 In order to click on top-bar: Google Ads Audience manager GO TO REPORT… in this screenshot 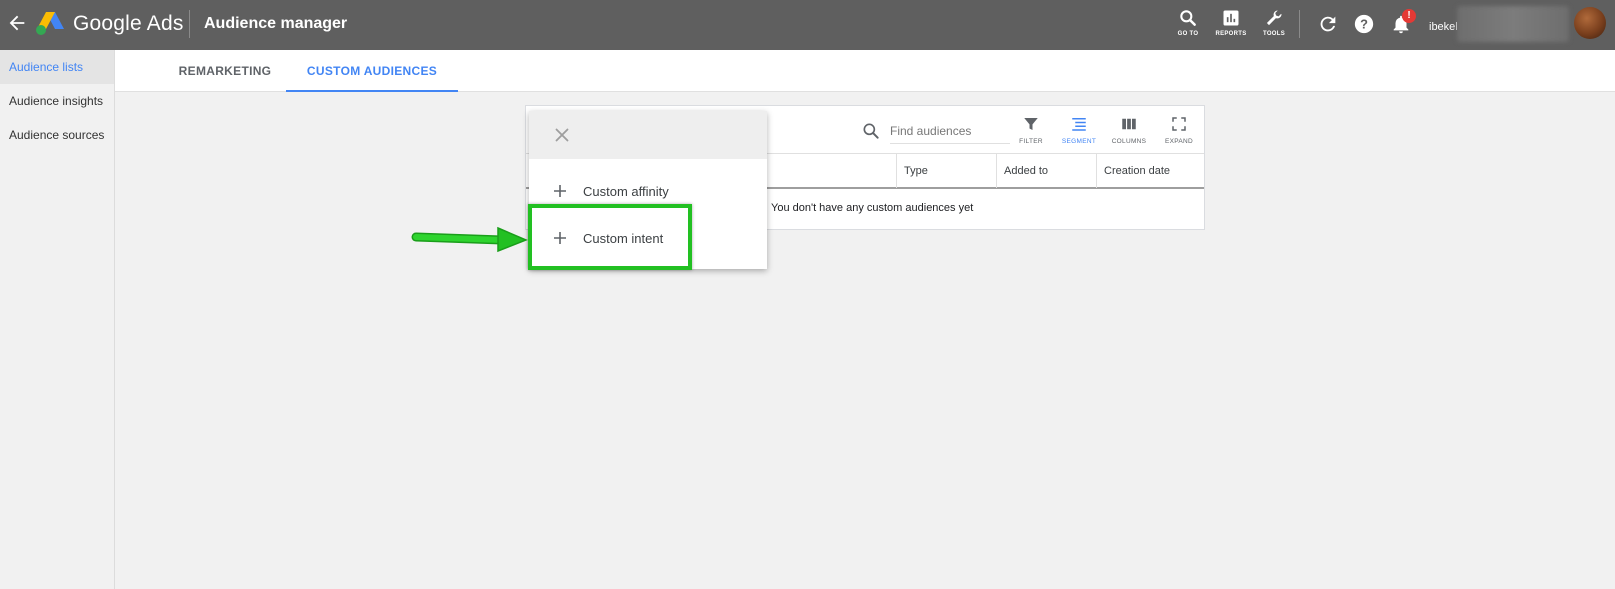, I will do `click(807, 25)`.